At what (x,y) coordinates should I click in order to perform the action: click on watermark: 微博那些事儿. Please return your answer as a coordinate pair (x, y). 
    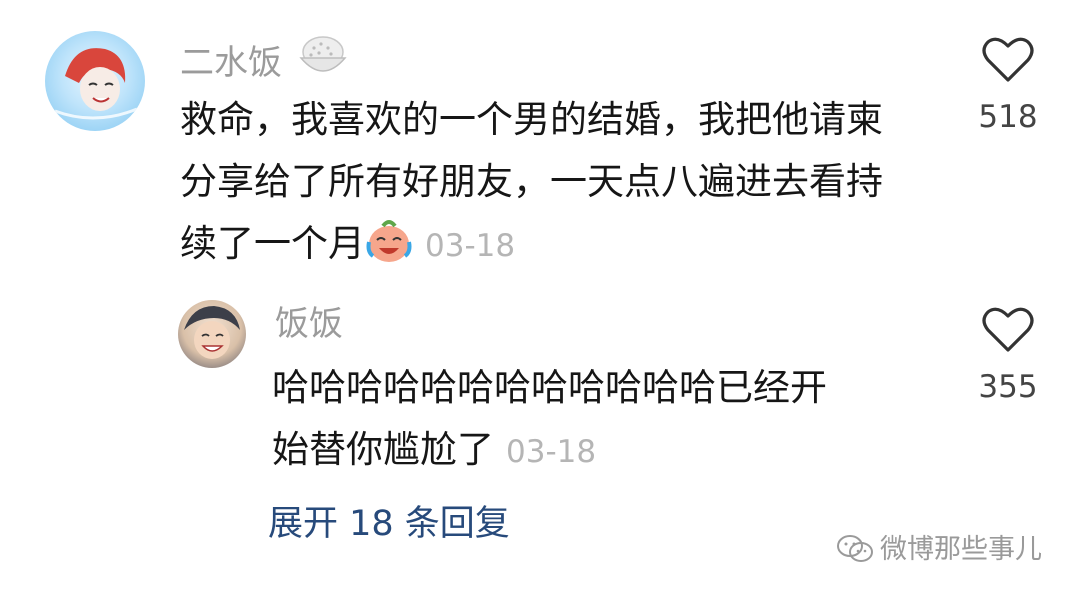
    Looking at the image, I should click on (939, 553).